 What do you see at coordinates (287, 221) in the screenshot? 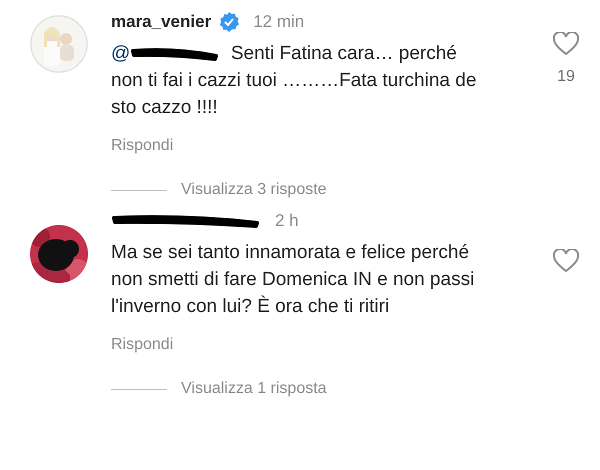
I see `comment-time: 2 h` at bounding box center [287, 221].